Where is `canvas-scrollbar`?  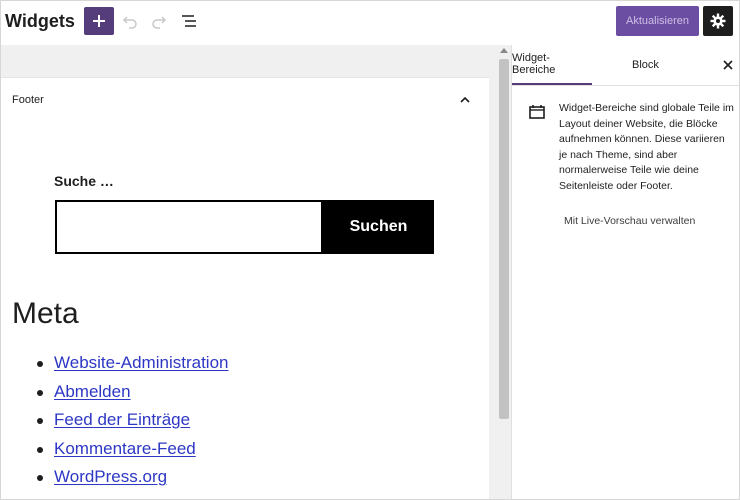
canvas-scrollbar is located at coordinates (504, 272).